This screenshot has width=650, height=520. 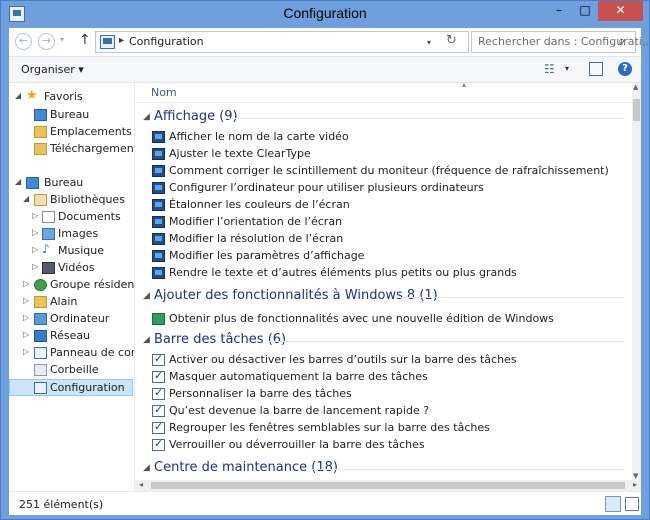 I want to click on forward-button: →, so click(x=46, y=41).